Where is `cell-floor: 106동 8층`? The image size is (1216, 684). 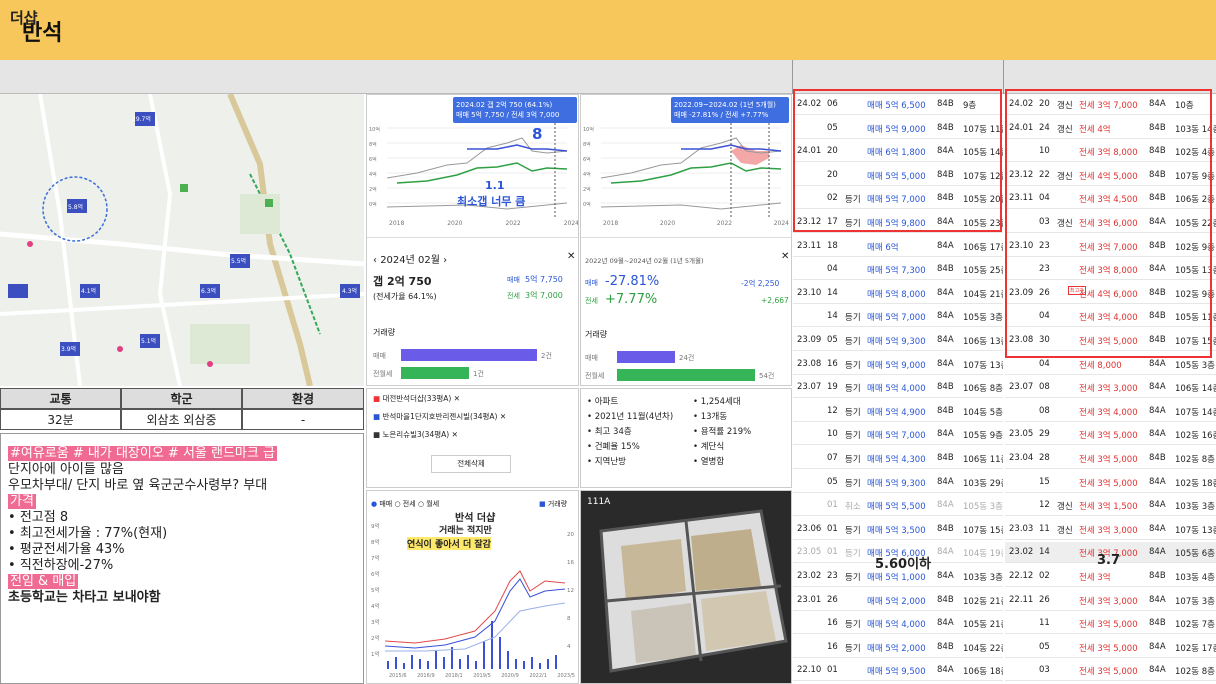
cell-floor: 106동 8층 is located at coordinates (983, 389).